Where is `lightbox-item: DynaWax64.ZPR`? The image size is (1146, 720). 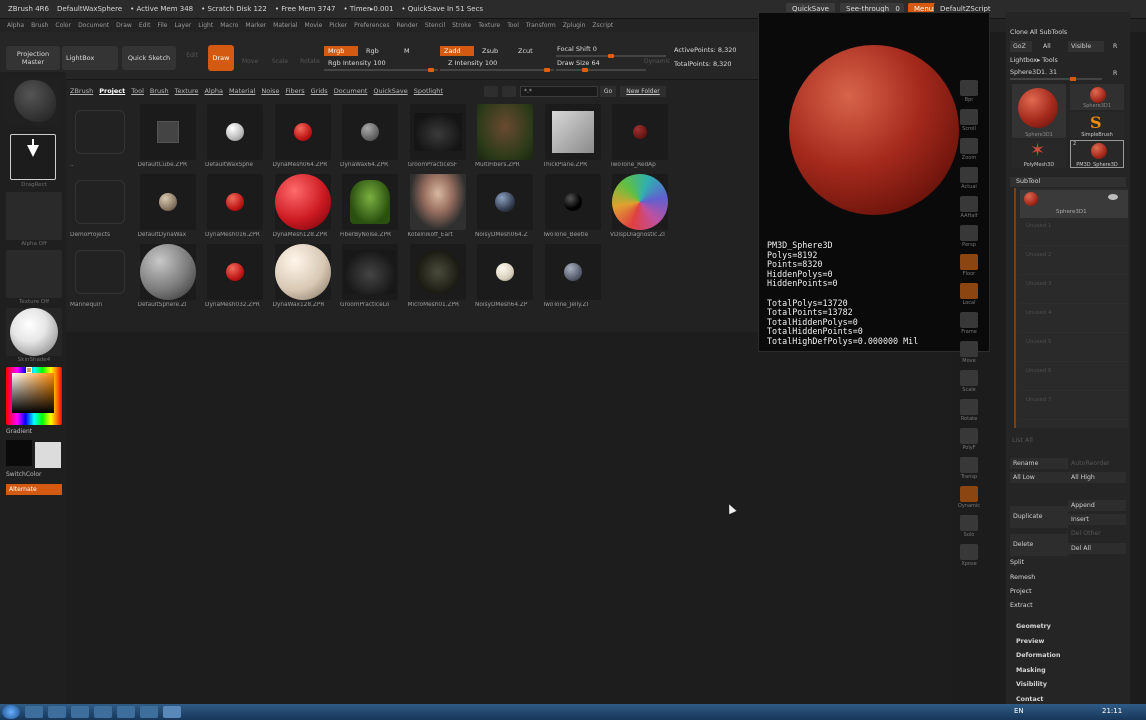
lightbox-item: DynaWax64.ZPR is located at coordinates (370, 138).